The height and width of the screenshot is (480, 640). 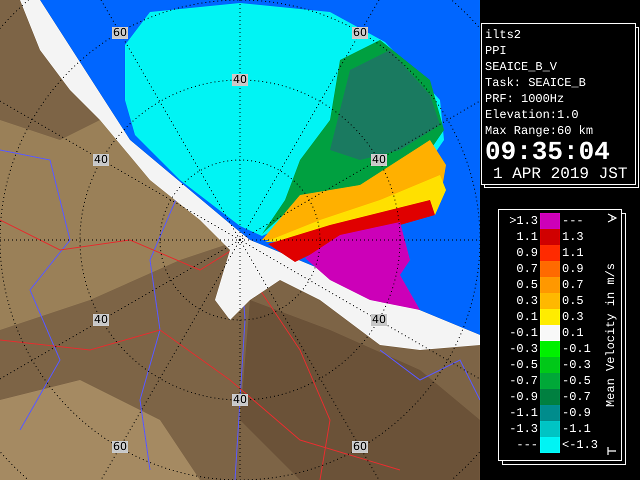 I want to click on info-line: SEAICE_B_V, so click(x=521, y=67).